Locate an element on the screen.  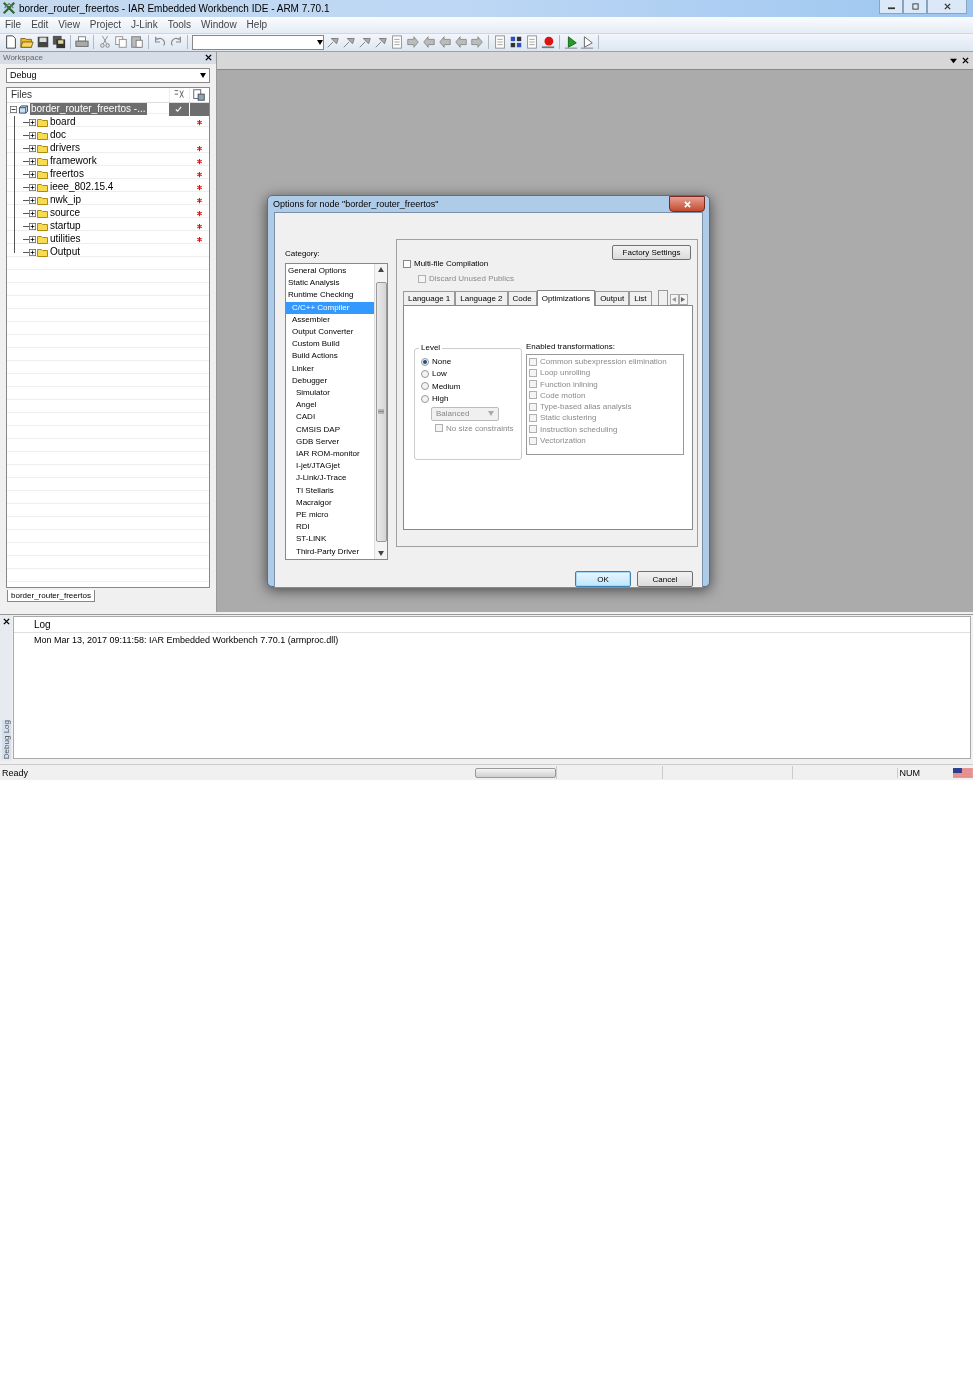
category-item: CADI is located at coordinates (330, 417).